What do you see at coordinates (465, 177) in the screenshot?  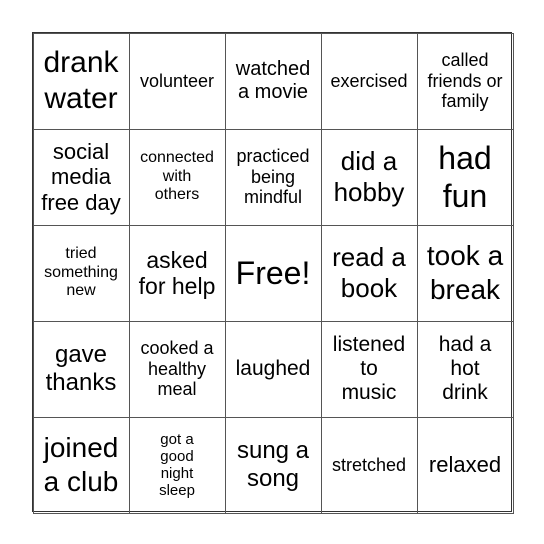 I see `bingo-cell: had fun` at bounding box center [465, 177].